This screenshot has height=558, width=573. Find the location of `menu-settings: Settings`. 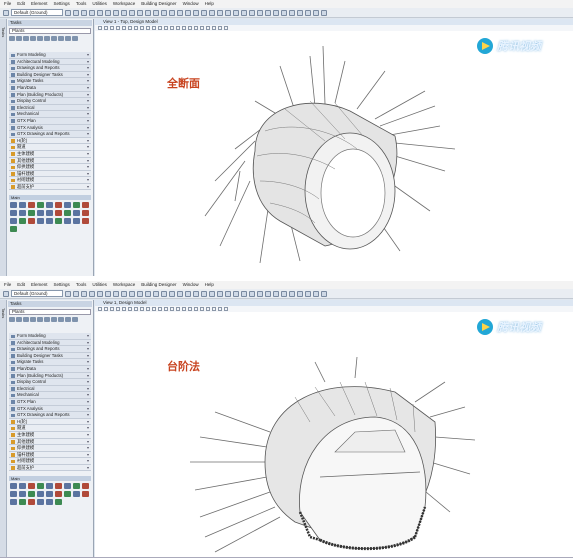

menu-settings: Settings is located at coordinates (62, 4).